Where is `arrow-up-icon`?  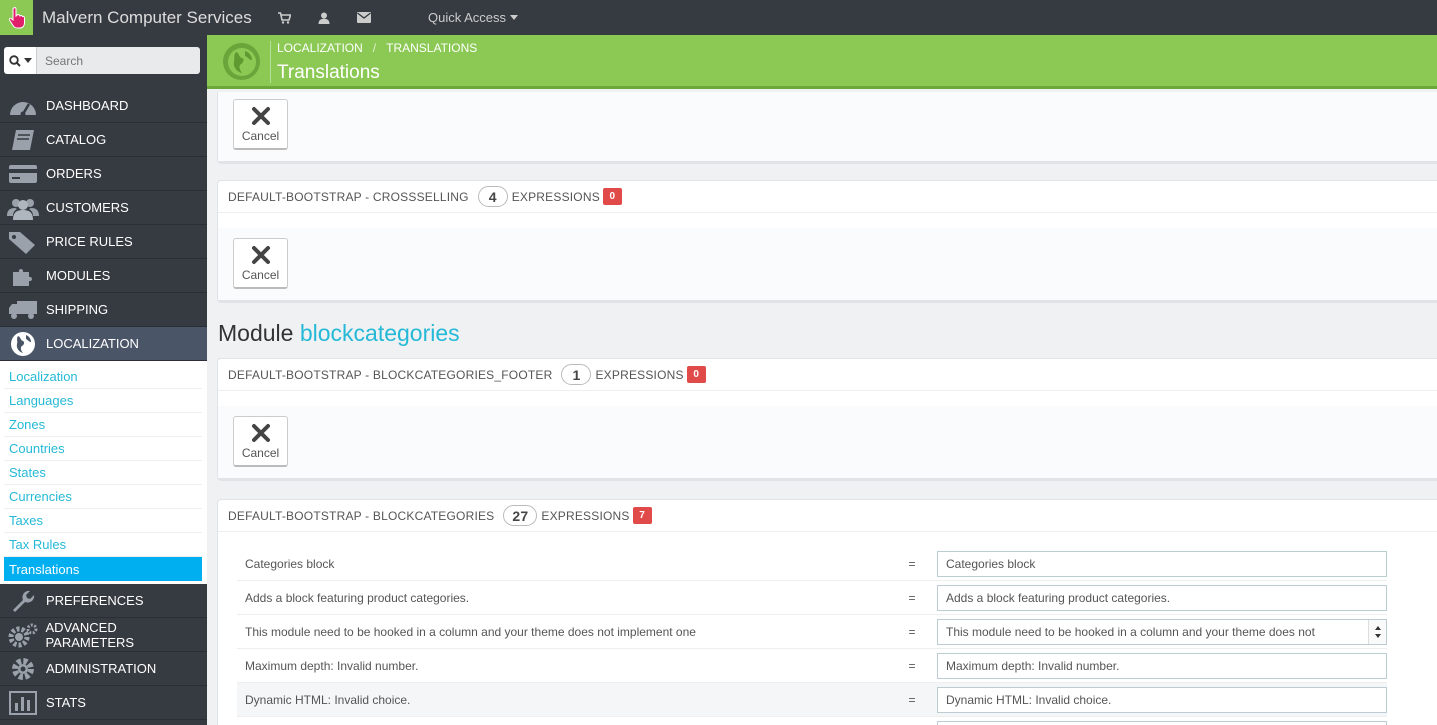
arrow-up-icon is located at coordinates (1377, 627).